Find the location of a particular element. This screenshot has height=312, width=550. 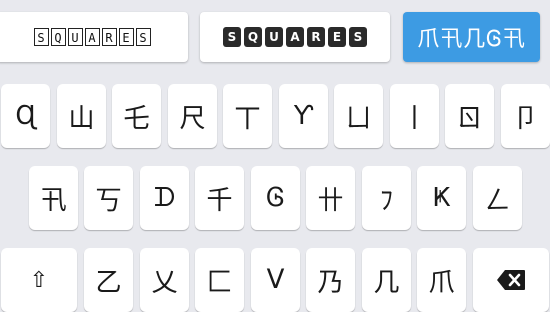

style-option-squares-outline: S Q U A R E S is located at coordinates (94, 37).